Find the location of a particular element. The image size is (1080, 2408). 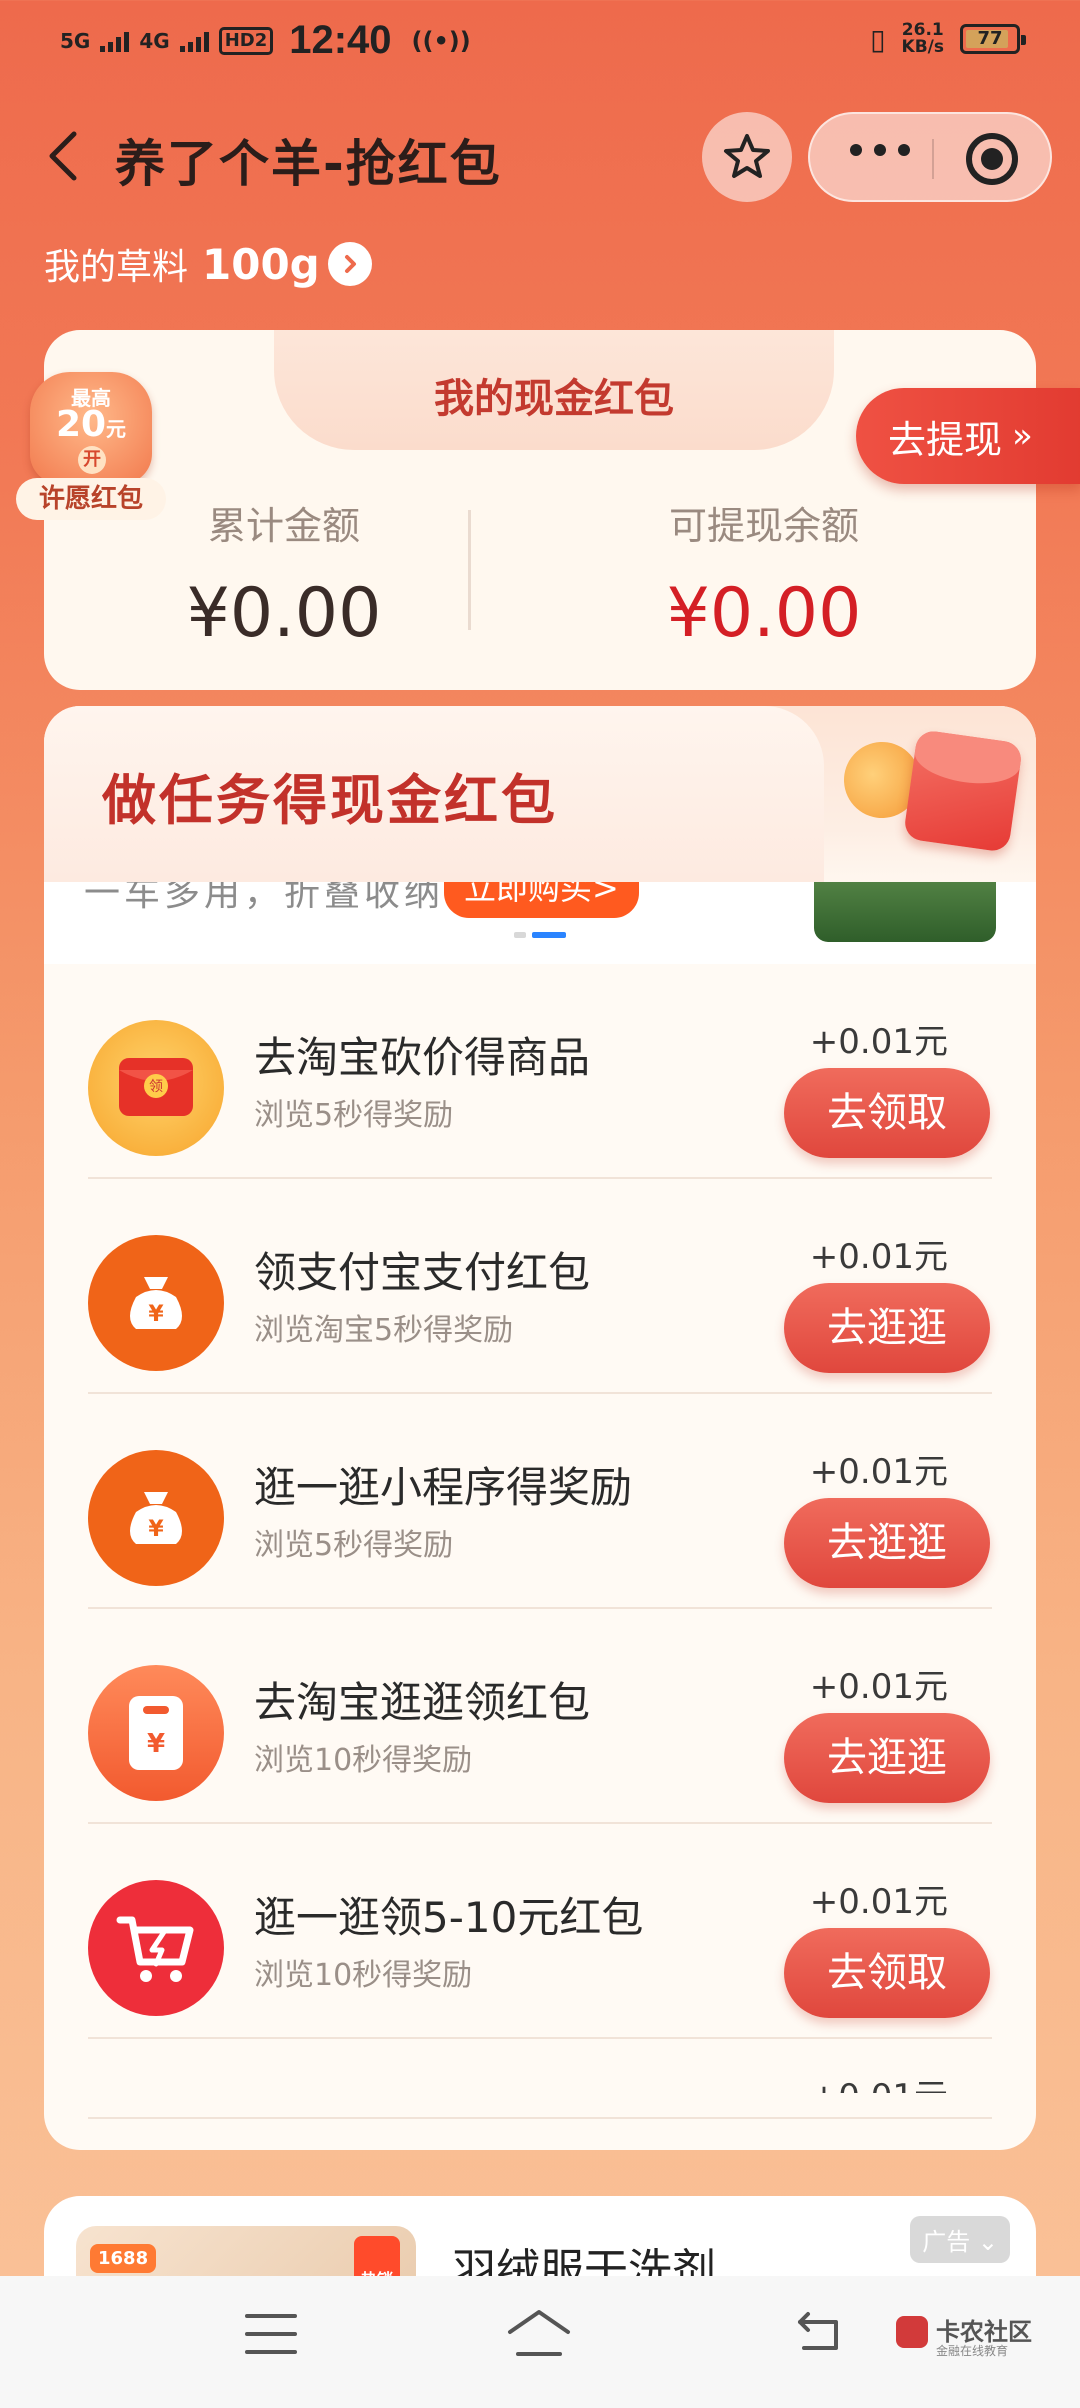

task-row-partial: +0.01元 is located at coordinates (540, 2079).